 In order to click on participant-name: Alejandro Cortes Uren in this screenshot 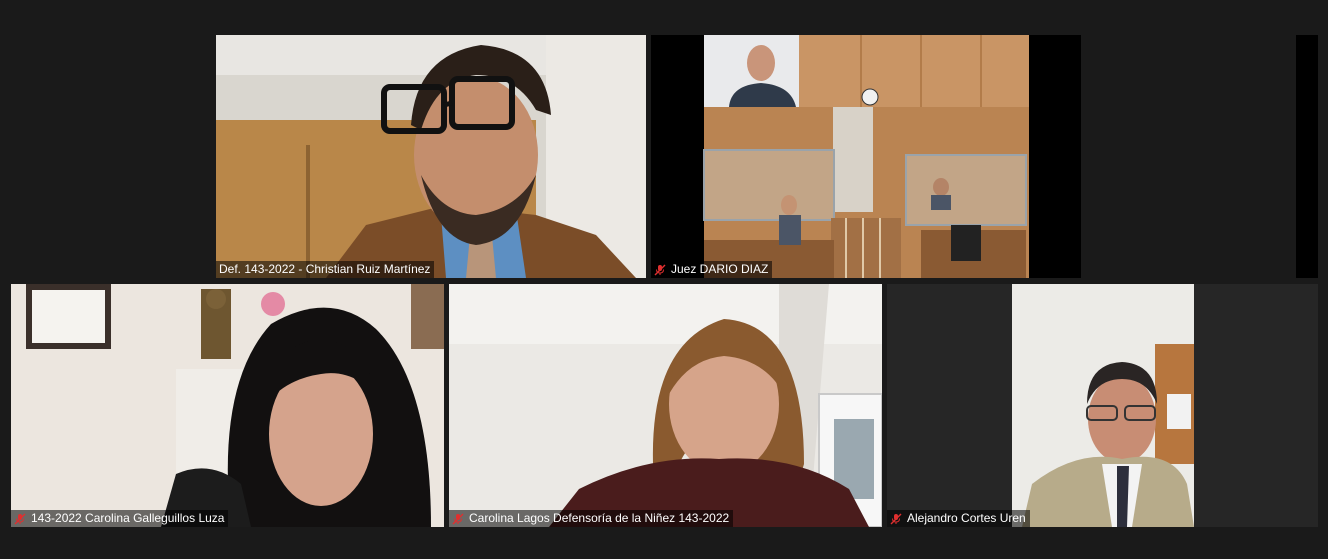, I will do `click(966, 518)`.